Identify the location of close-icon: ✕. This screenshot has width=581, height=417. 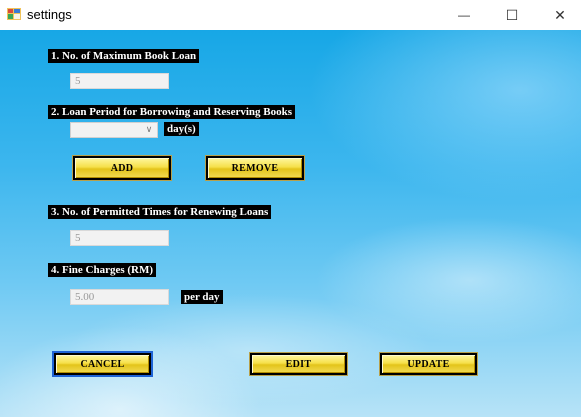
(560, 14).